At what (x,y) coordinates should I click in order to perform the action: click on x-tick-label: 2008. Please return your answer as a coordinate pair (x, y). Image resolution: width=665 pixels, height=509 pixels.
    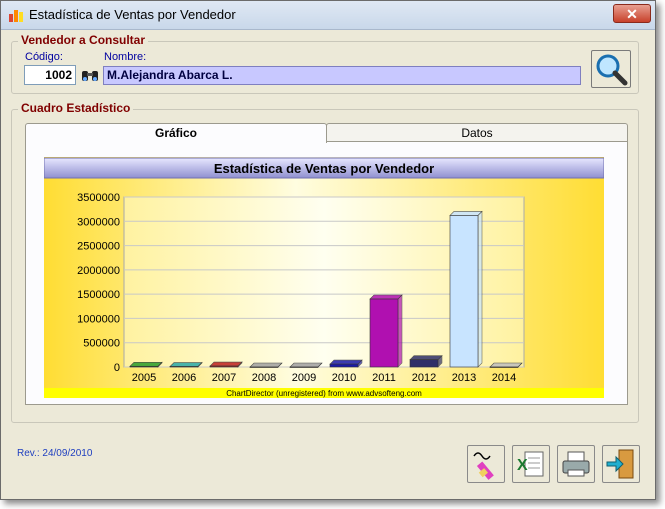
    Looking at the image, I should click on (264, 378).